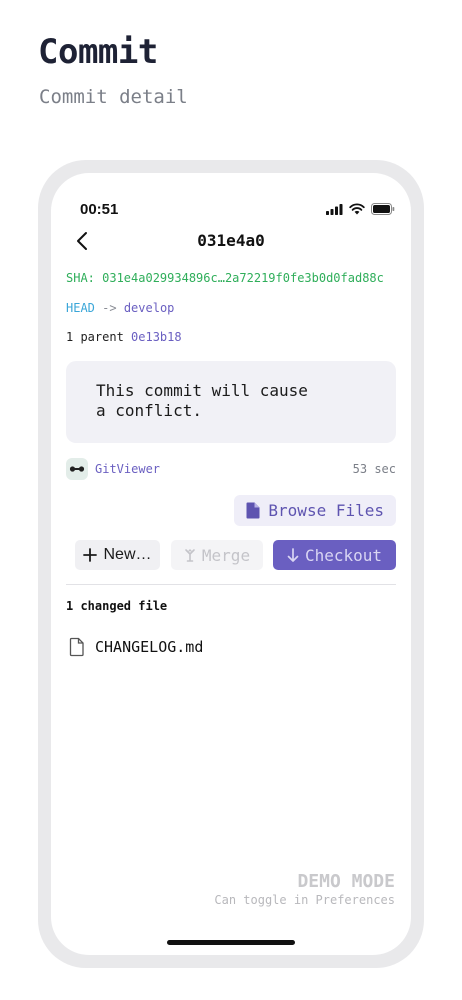 This screenshot has height=1000, width=462. What do you see at coordinates (149, 647) in the screenshot?
I see `file-name: CHANGELOG.md` at bounding box center [149, 647].